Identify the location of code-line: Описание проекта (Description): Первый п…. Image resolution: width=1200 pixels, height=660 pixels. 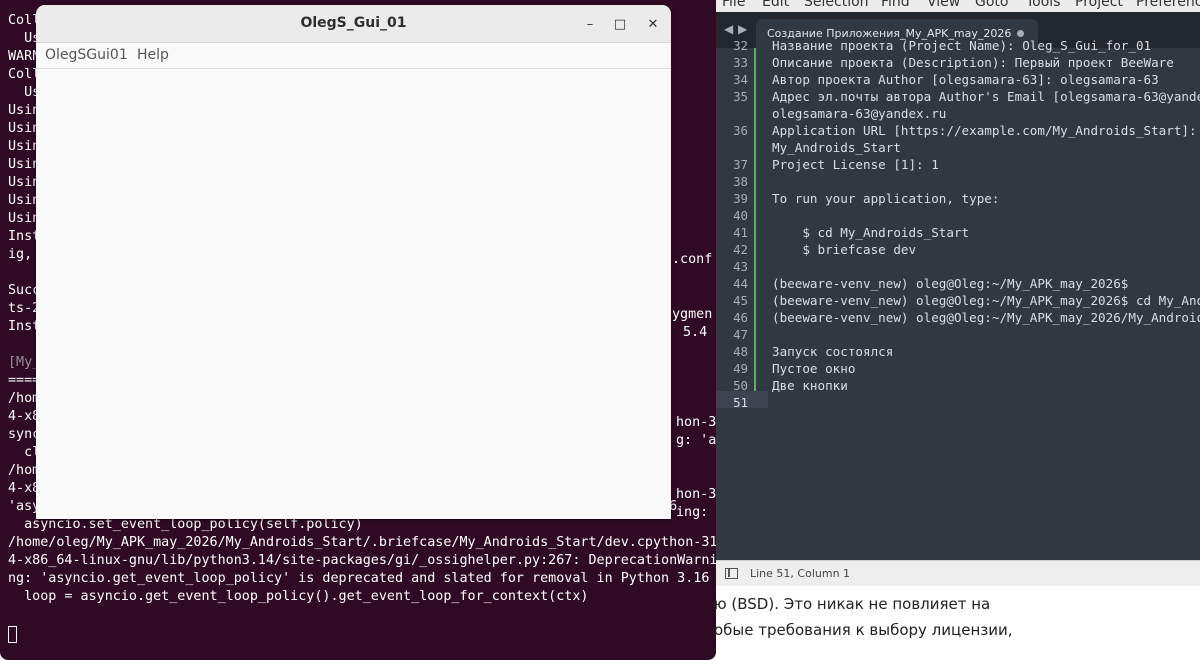
(973, 62).